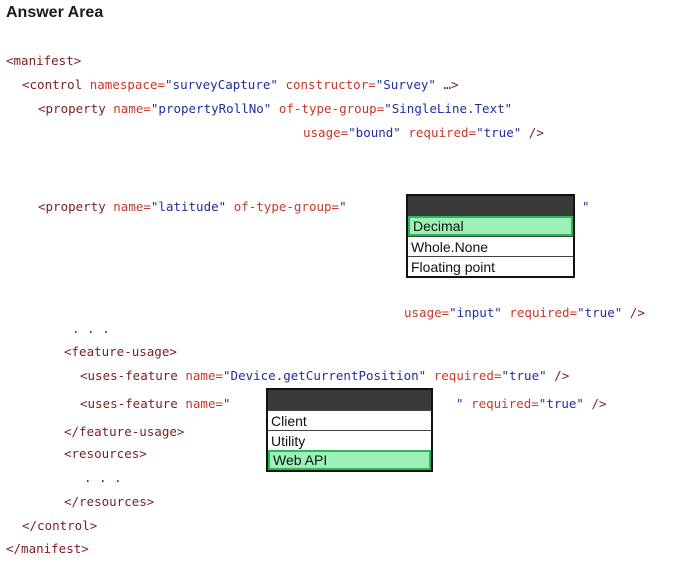  Describe the element at coordinates (127, 84) in the screenshot. I see `namespace-attr: namespace=` at that location.